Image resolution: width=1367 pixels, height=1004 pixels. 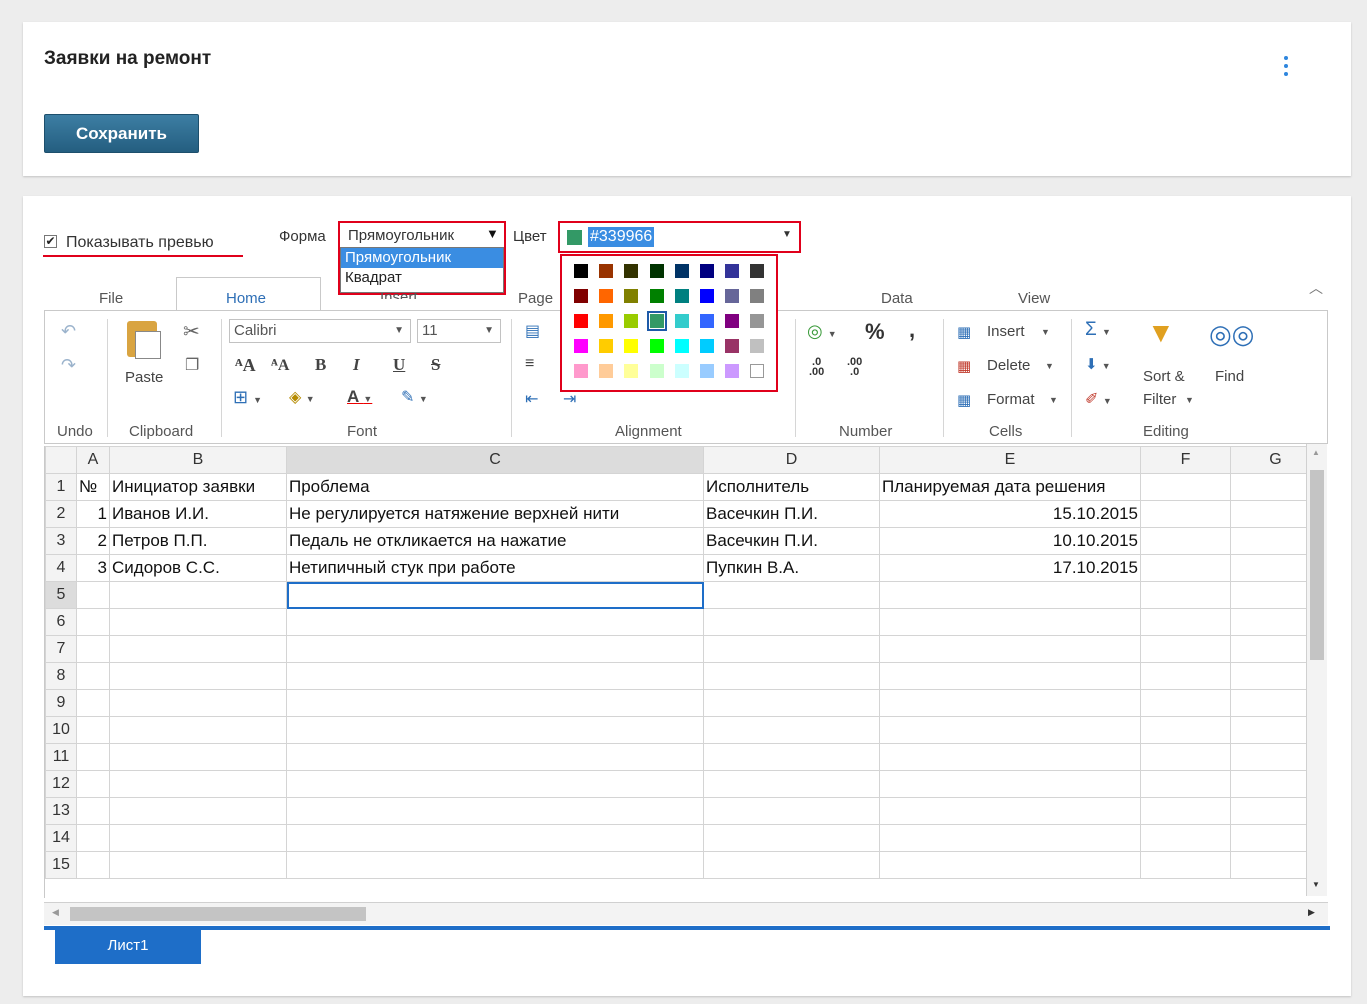 What do you see at coordinates (61, 811) in the screenshot?
I see `row-header: 13` at bounding box center [61, 811].